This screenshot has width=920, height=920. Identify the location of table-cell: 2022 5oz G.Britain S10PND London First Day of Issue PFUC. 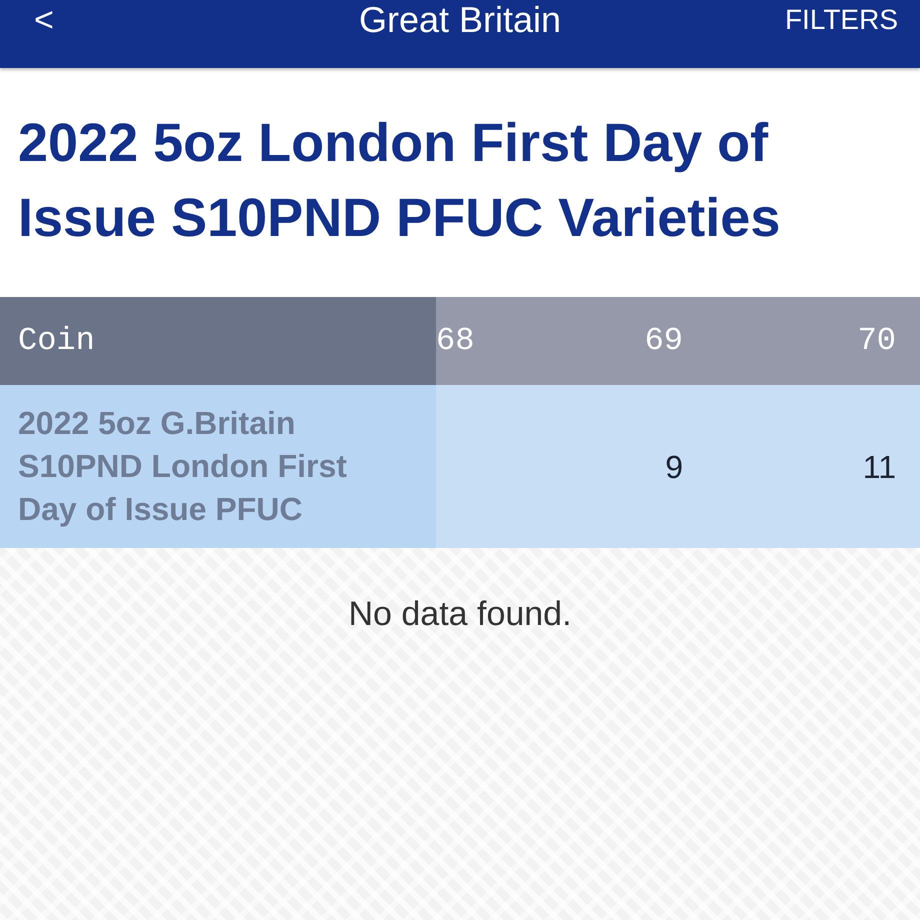
(218, 466).